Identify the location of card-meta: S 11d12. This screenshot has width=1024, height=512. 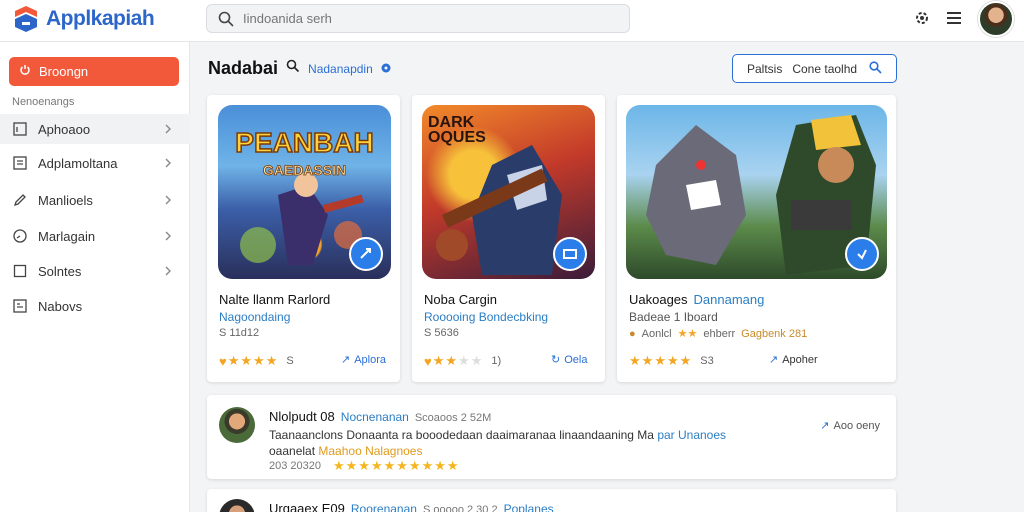
(239, 333).